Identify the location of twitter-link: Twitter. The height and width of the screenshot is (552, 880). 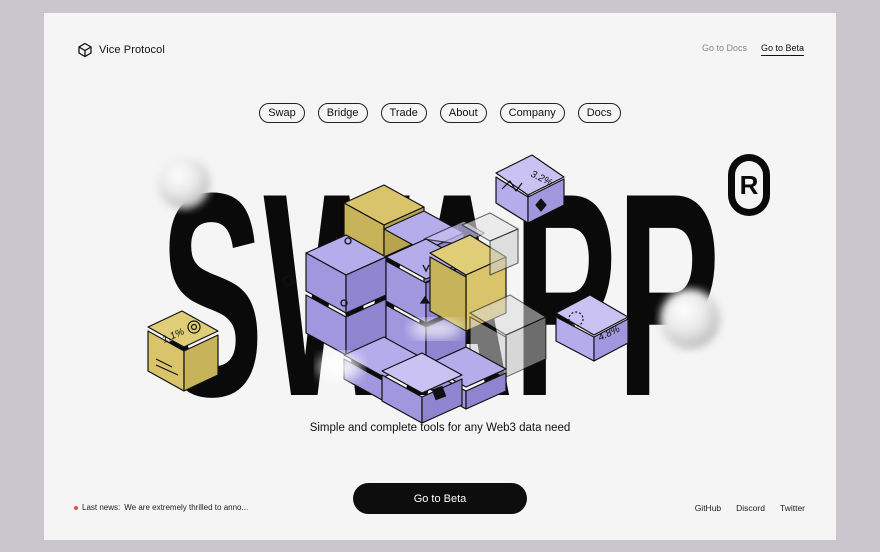
(792, 508).